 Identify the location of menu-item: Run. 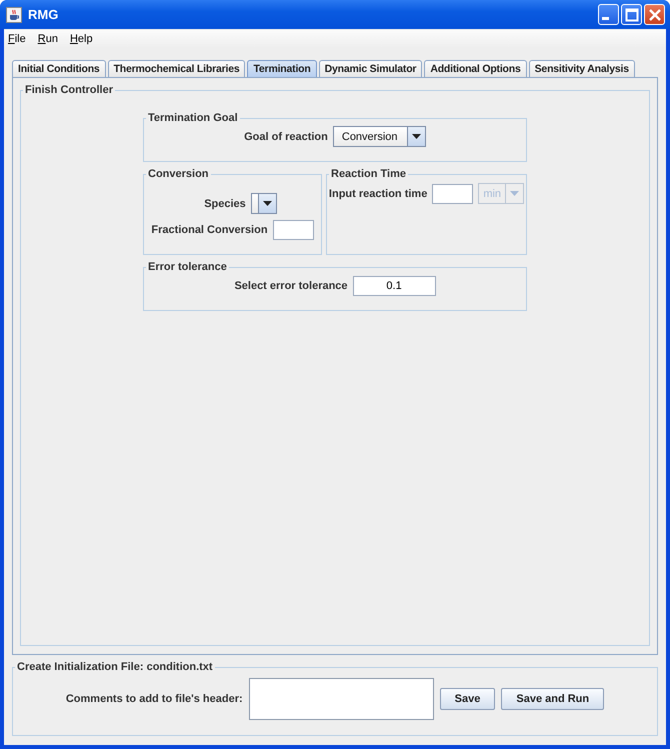
(48, 39).